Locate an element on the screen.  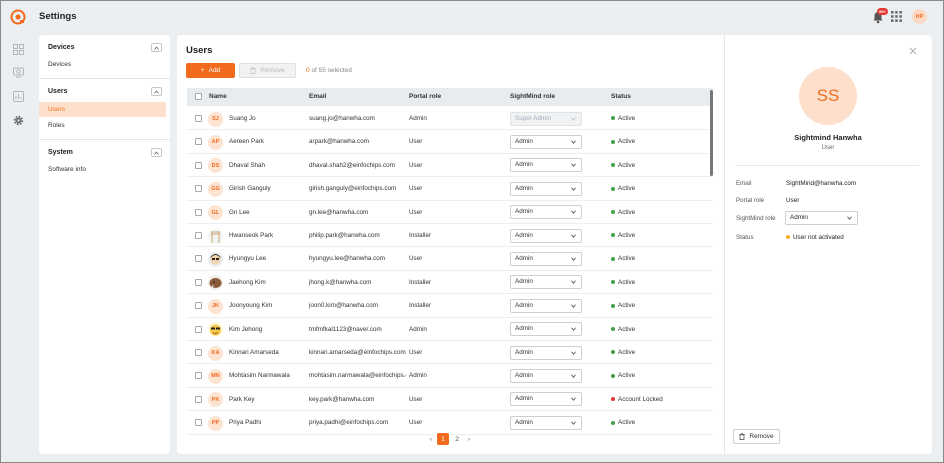
nav-section-devices-title: Devices is located at coordinates (61, 47).